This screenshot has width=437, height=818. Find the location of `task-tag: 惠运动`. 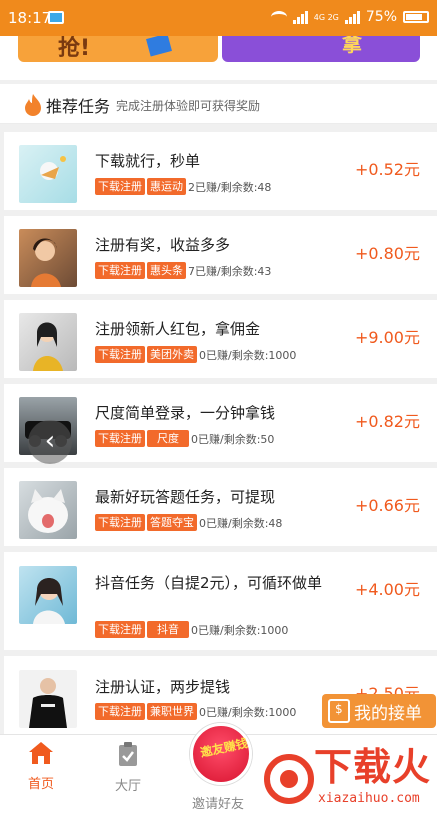

task-tag: 惠运动 is located at coordinates (166, 186).